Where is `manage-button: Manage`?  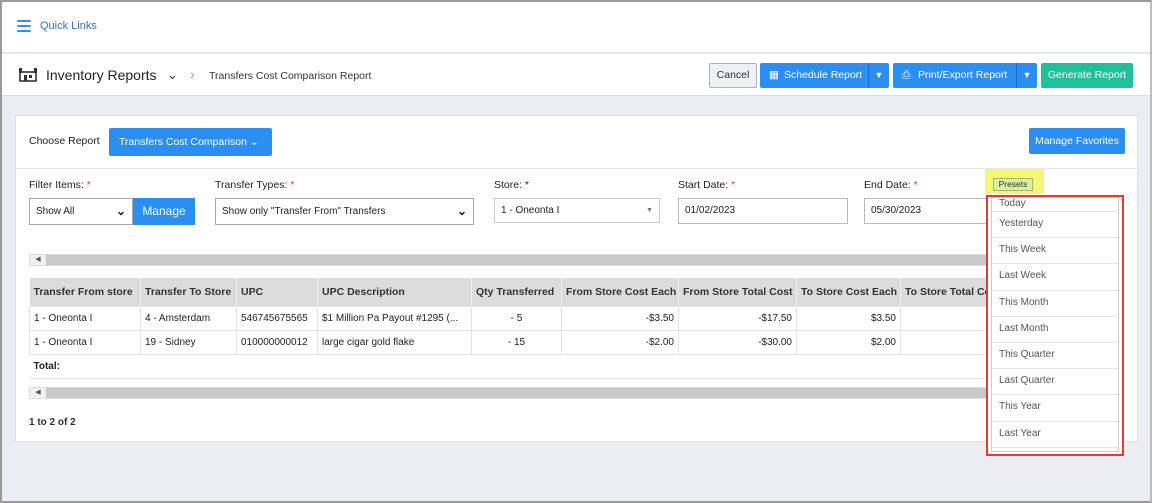 manage-button: Manage is located at coordinates (164, 211).